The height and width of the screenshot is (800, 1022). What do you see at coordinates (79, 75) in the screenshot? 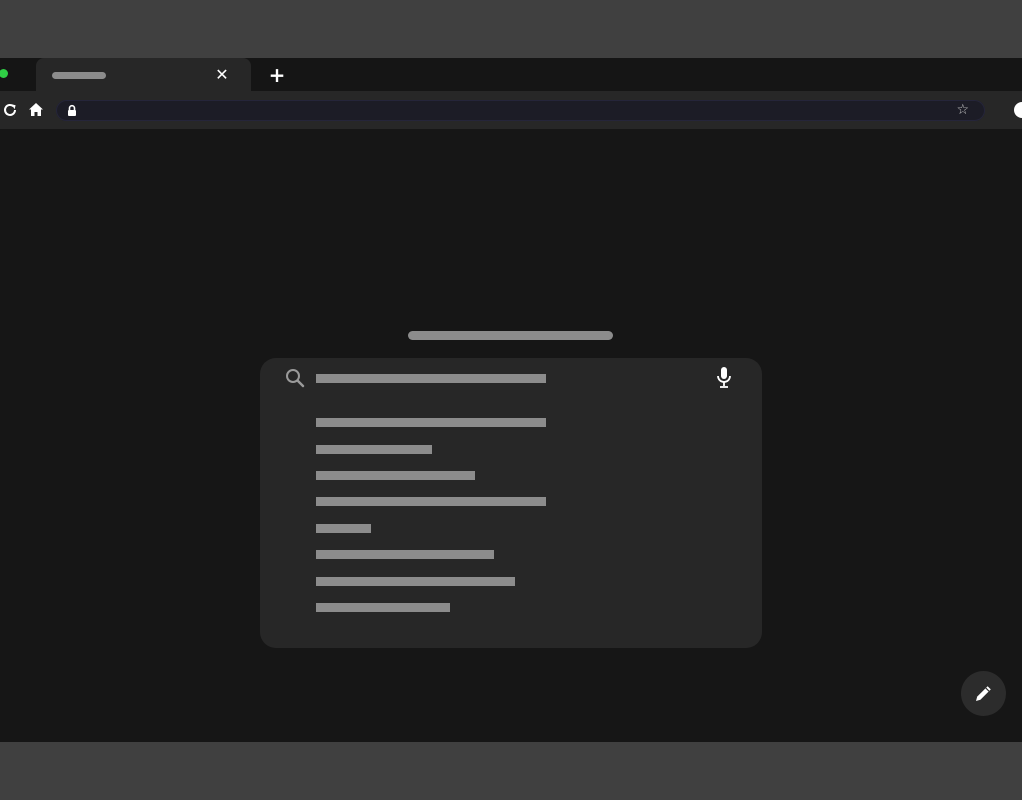
I see `tab-title` at bounding box center [79, 75].